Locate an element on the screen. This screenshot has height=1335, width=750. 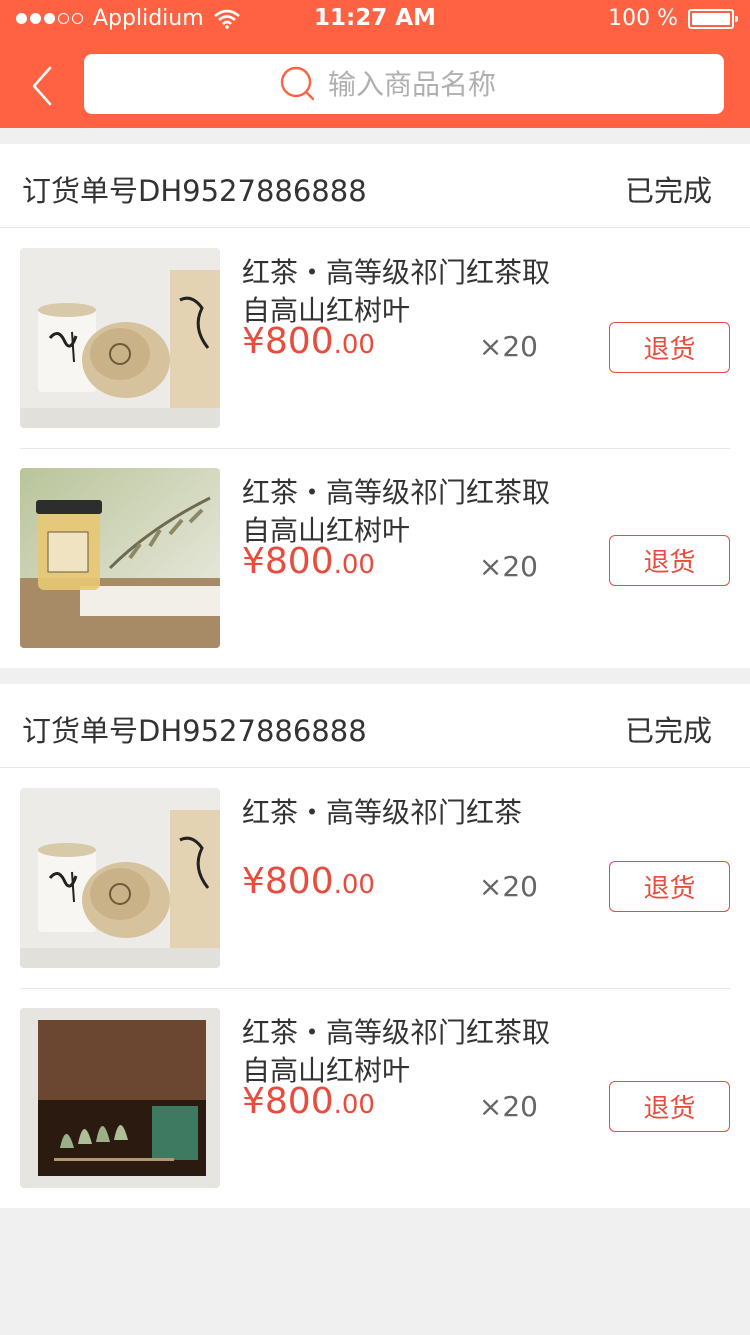
search-input is located at coordinates (428, 84).